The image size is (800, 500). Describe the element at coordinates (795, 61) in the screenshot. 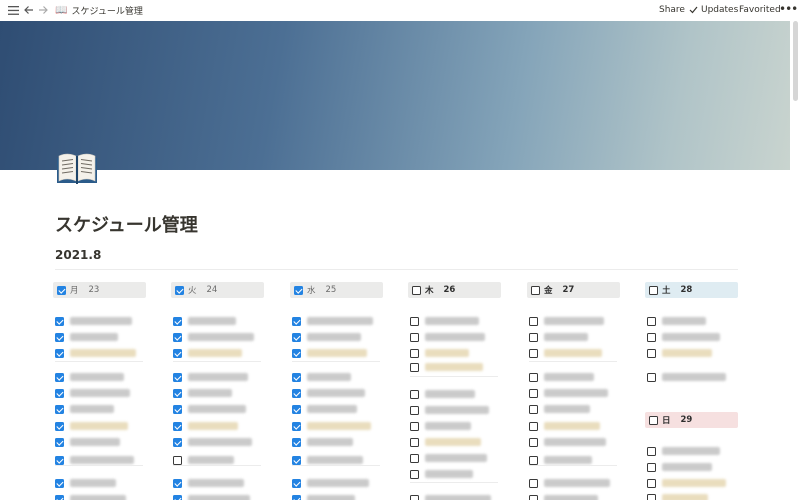

I see `scrollbar` at that location.